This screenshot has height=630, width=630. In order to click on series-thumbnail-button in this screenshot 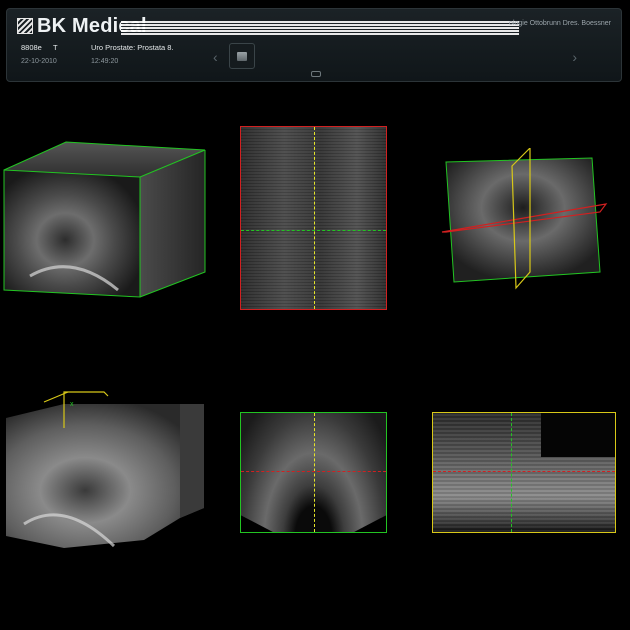, I will do `click(242, 56)`.